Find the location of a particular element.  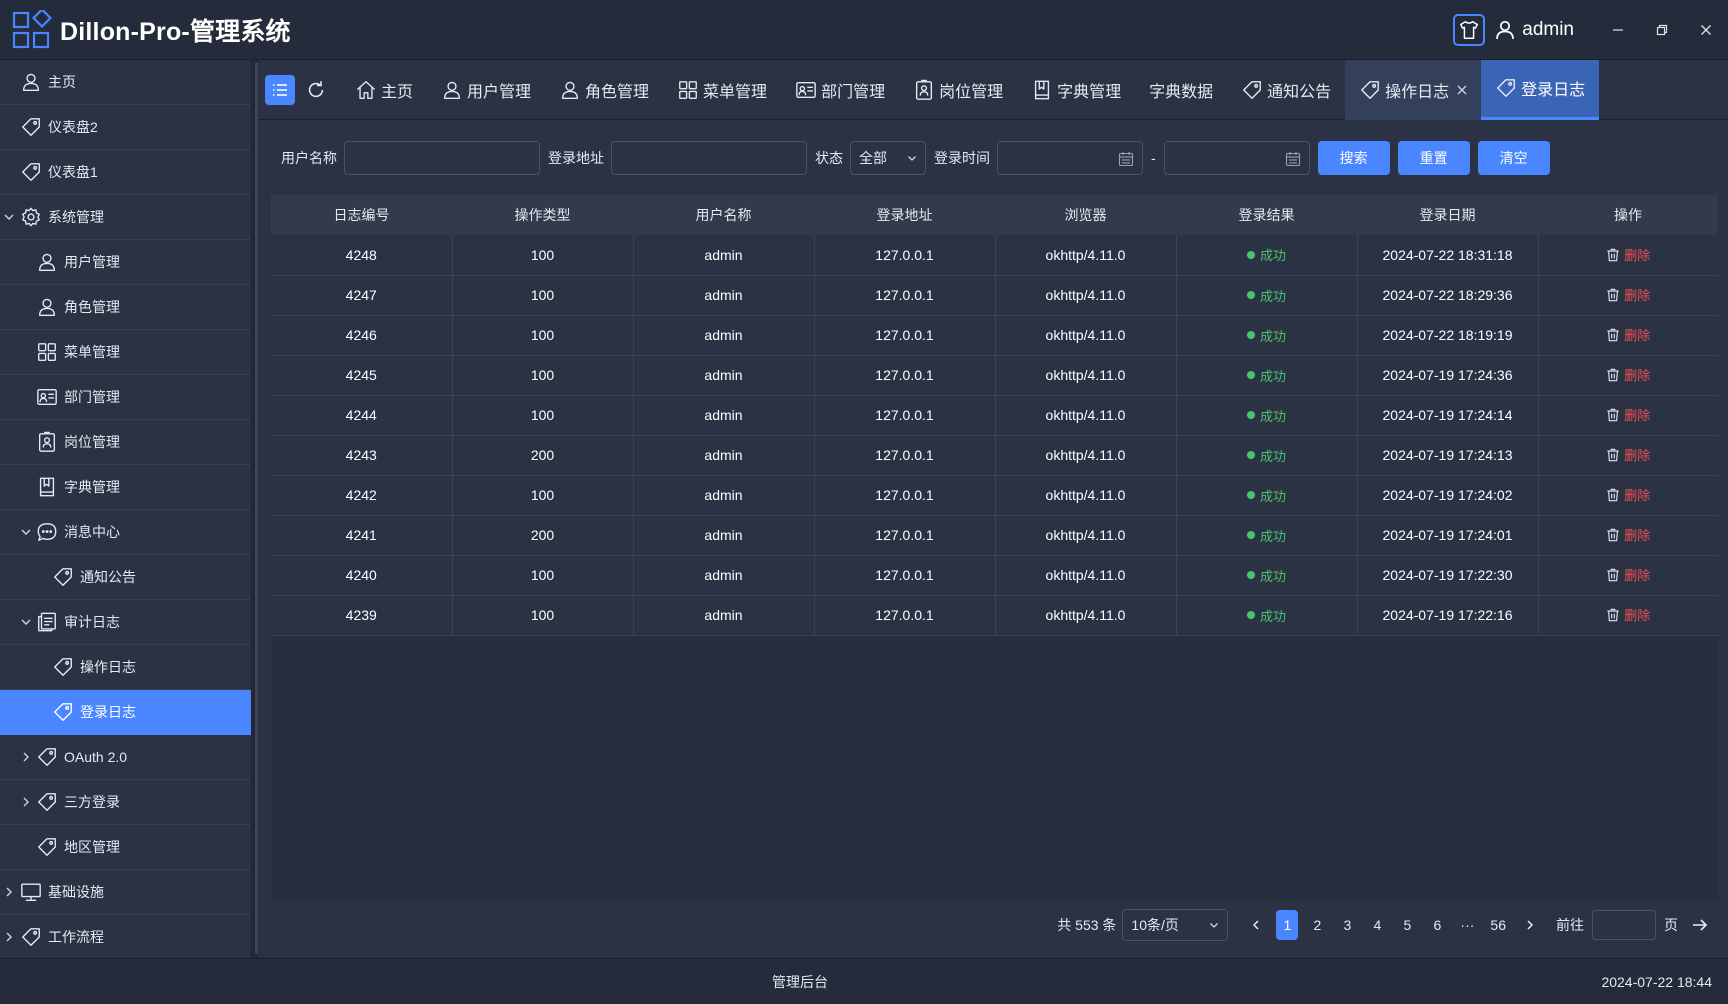

sidebar-item: 主页 is located at coordinates (125, 82).